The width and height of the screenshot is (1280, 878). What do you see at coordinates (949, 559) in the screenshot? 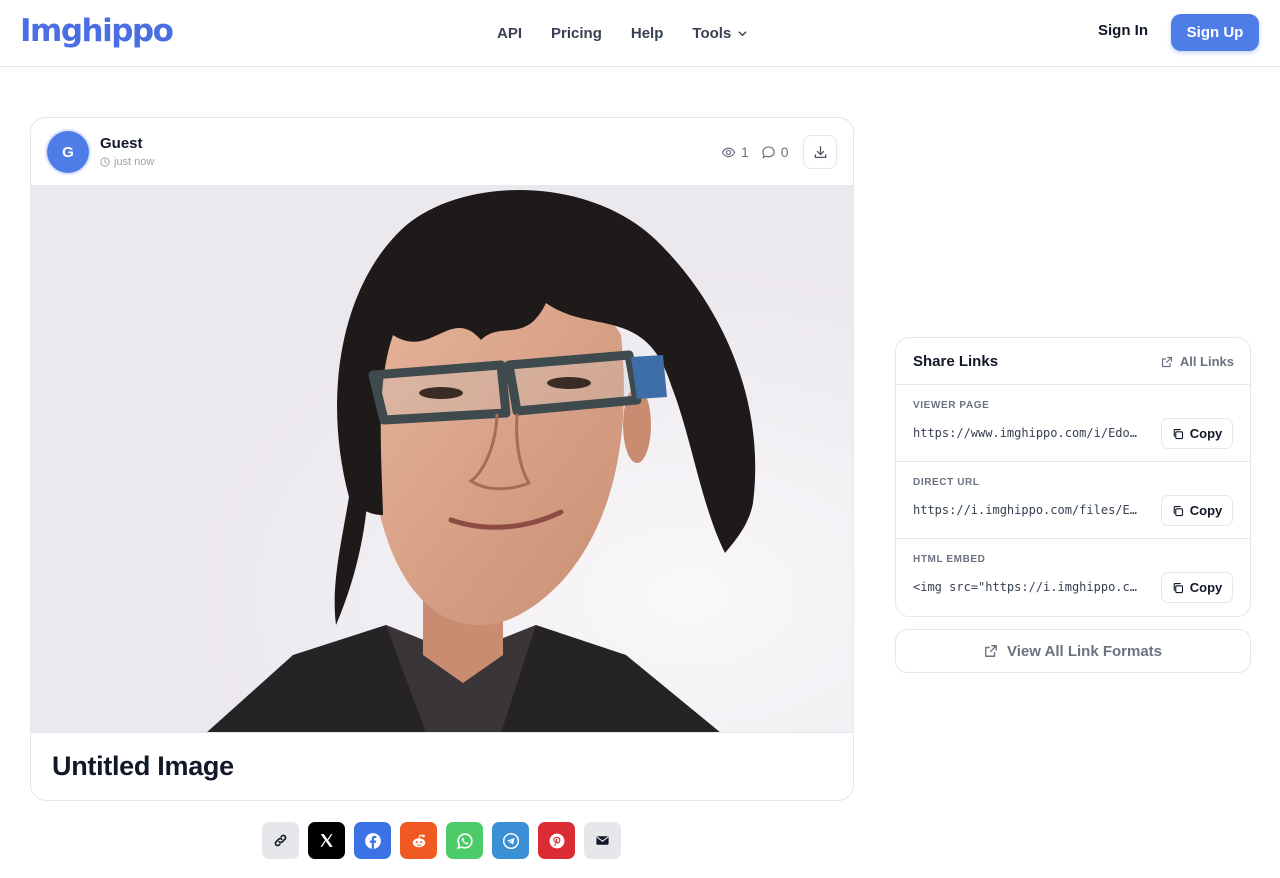
I see `html-embed-label: HTML EMBED` at bounding box center [949, 559].